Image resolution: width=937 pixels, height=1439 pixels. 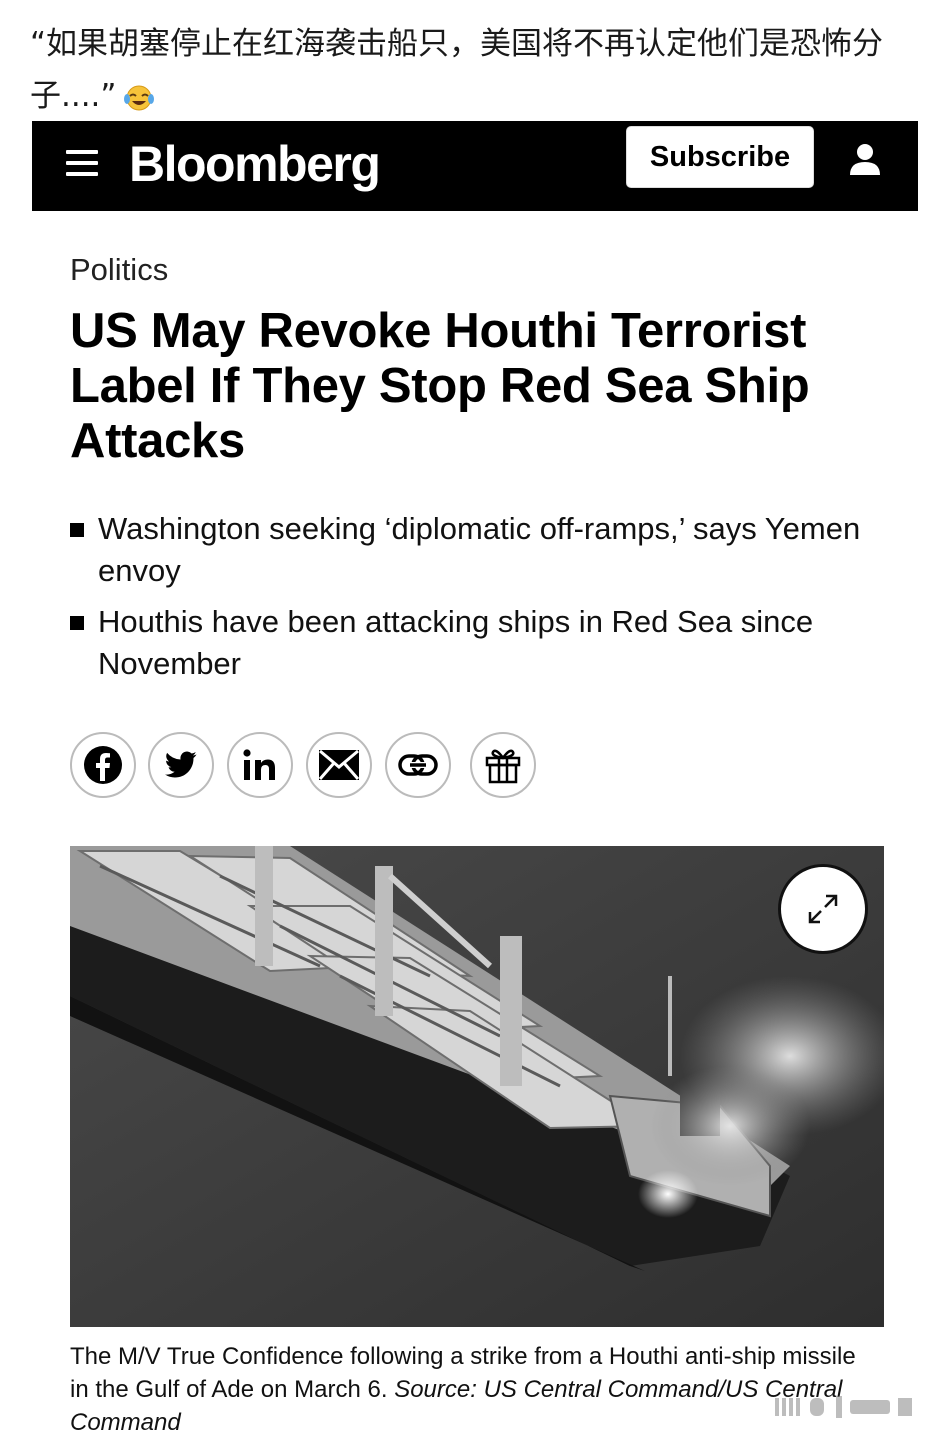 I want to click on gift-icon, so click(x=503, y=766).